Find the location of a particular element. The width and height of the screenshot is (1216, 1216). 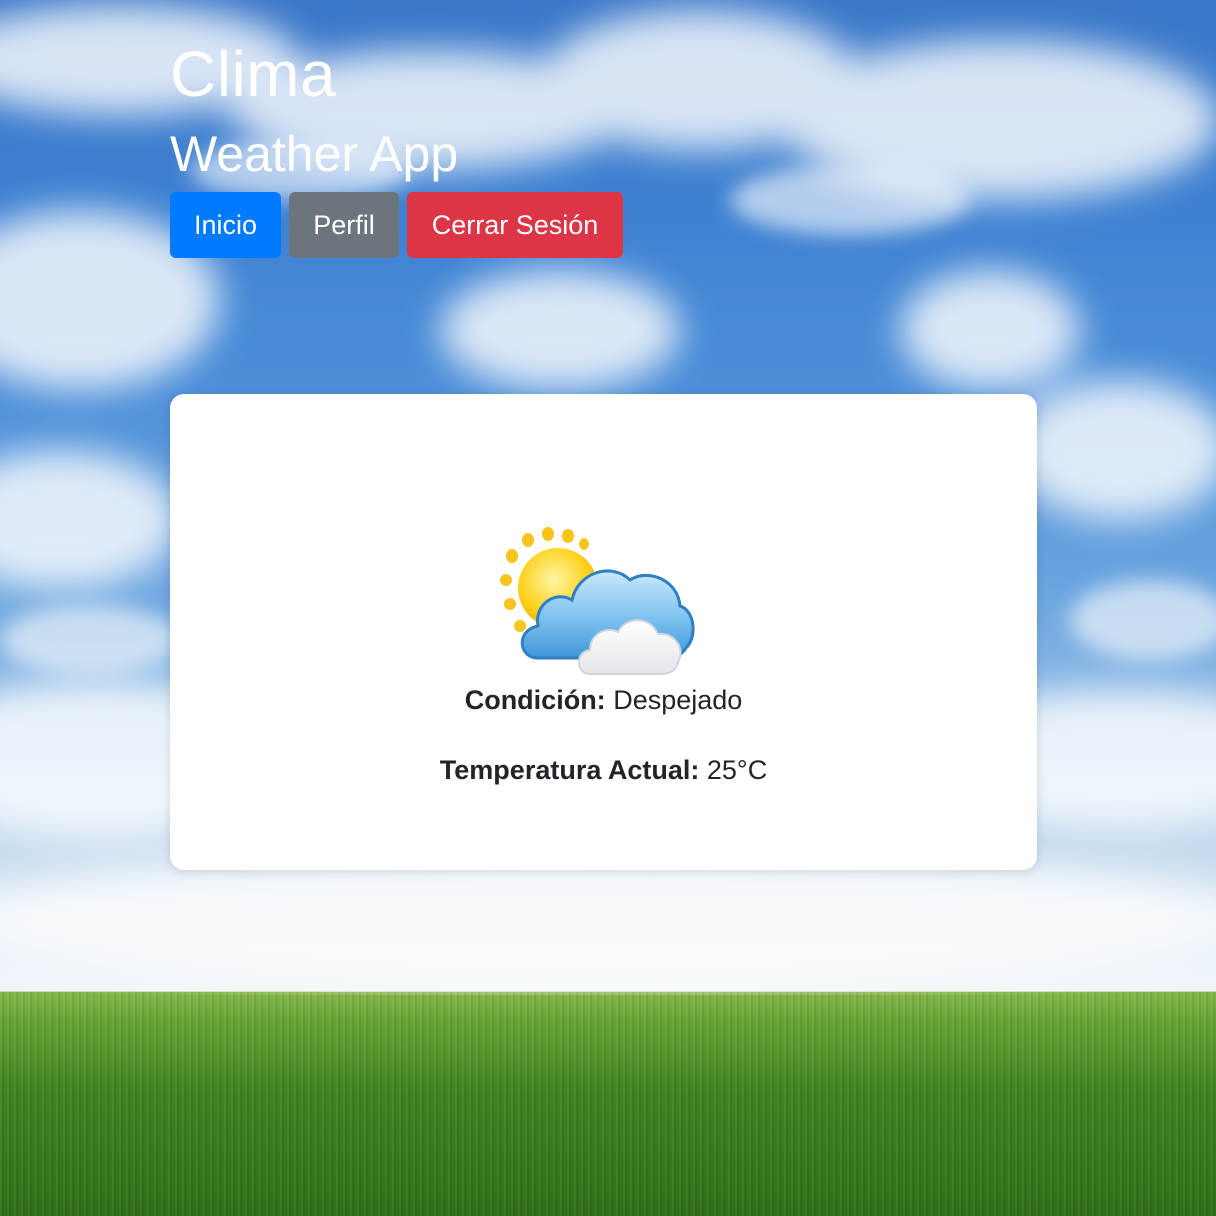

condition-label: Condición: is located at coordinates (535, 700).